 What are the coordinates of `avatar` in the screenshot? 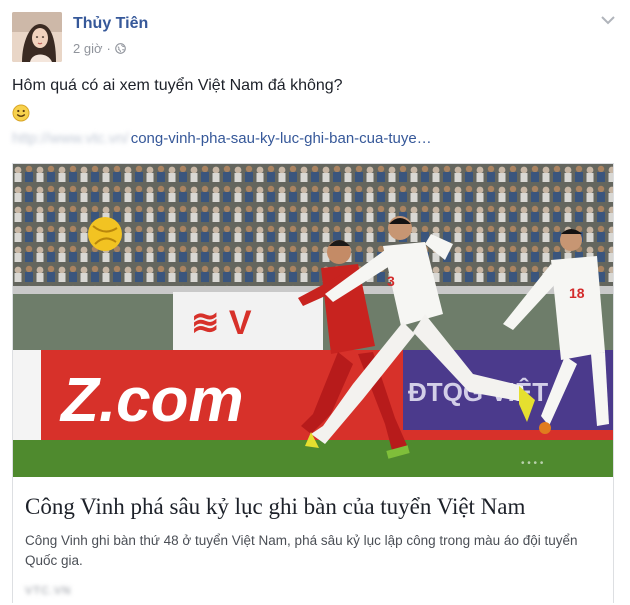 It's located at (37, 37).